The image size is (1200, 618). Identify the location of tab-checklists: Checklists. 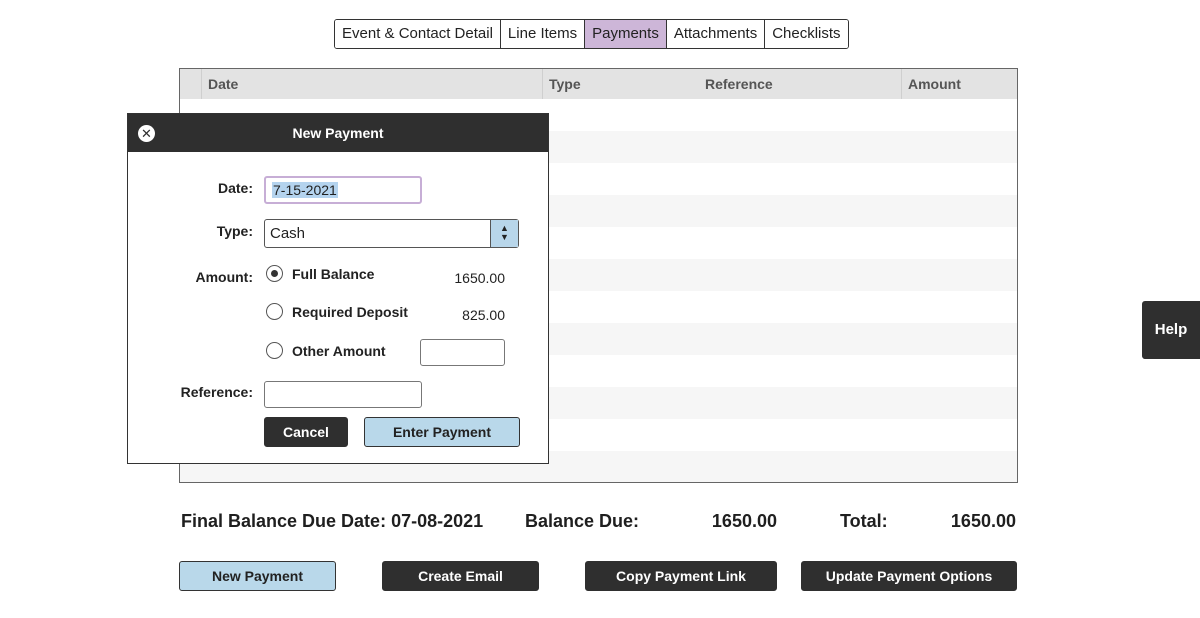
(806, 34).